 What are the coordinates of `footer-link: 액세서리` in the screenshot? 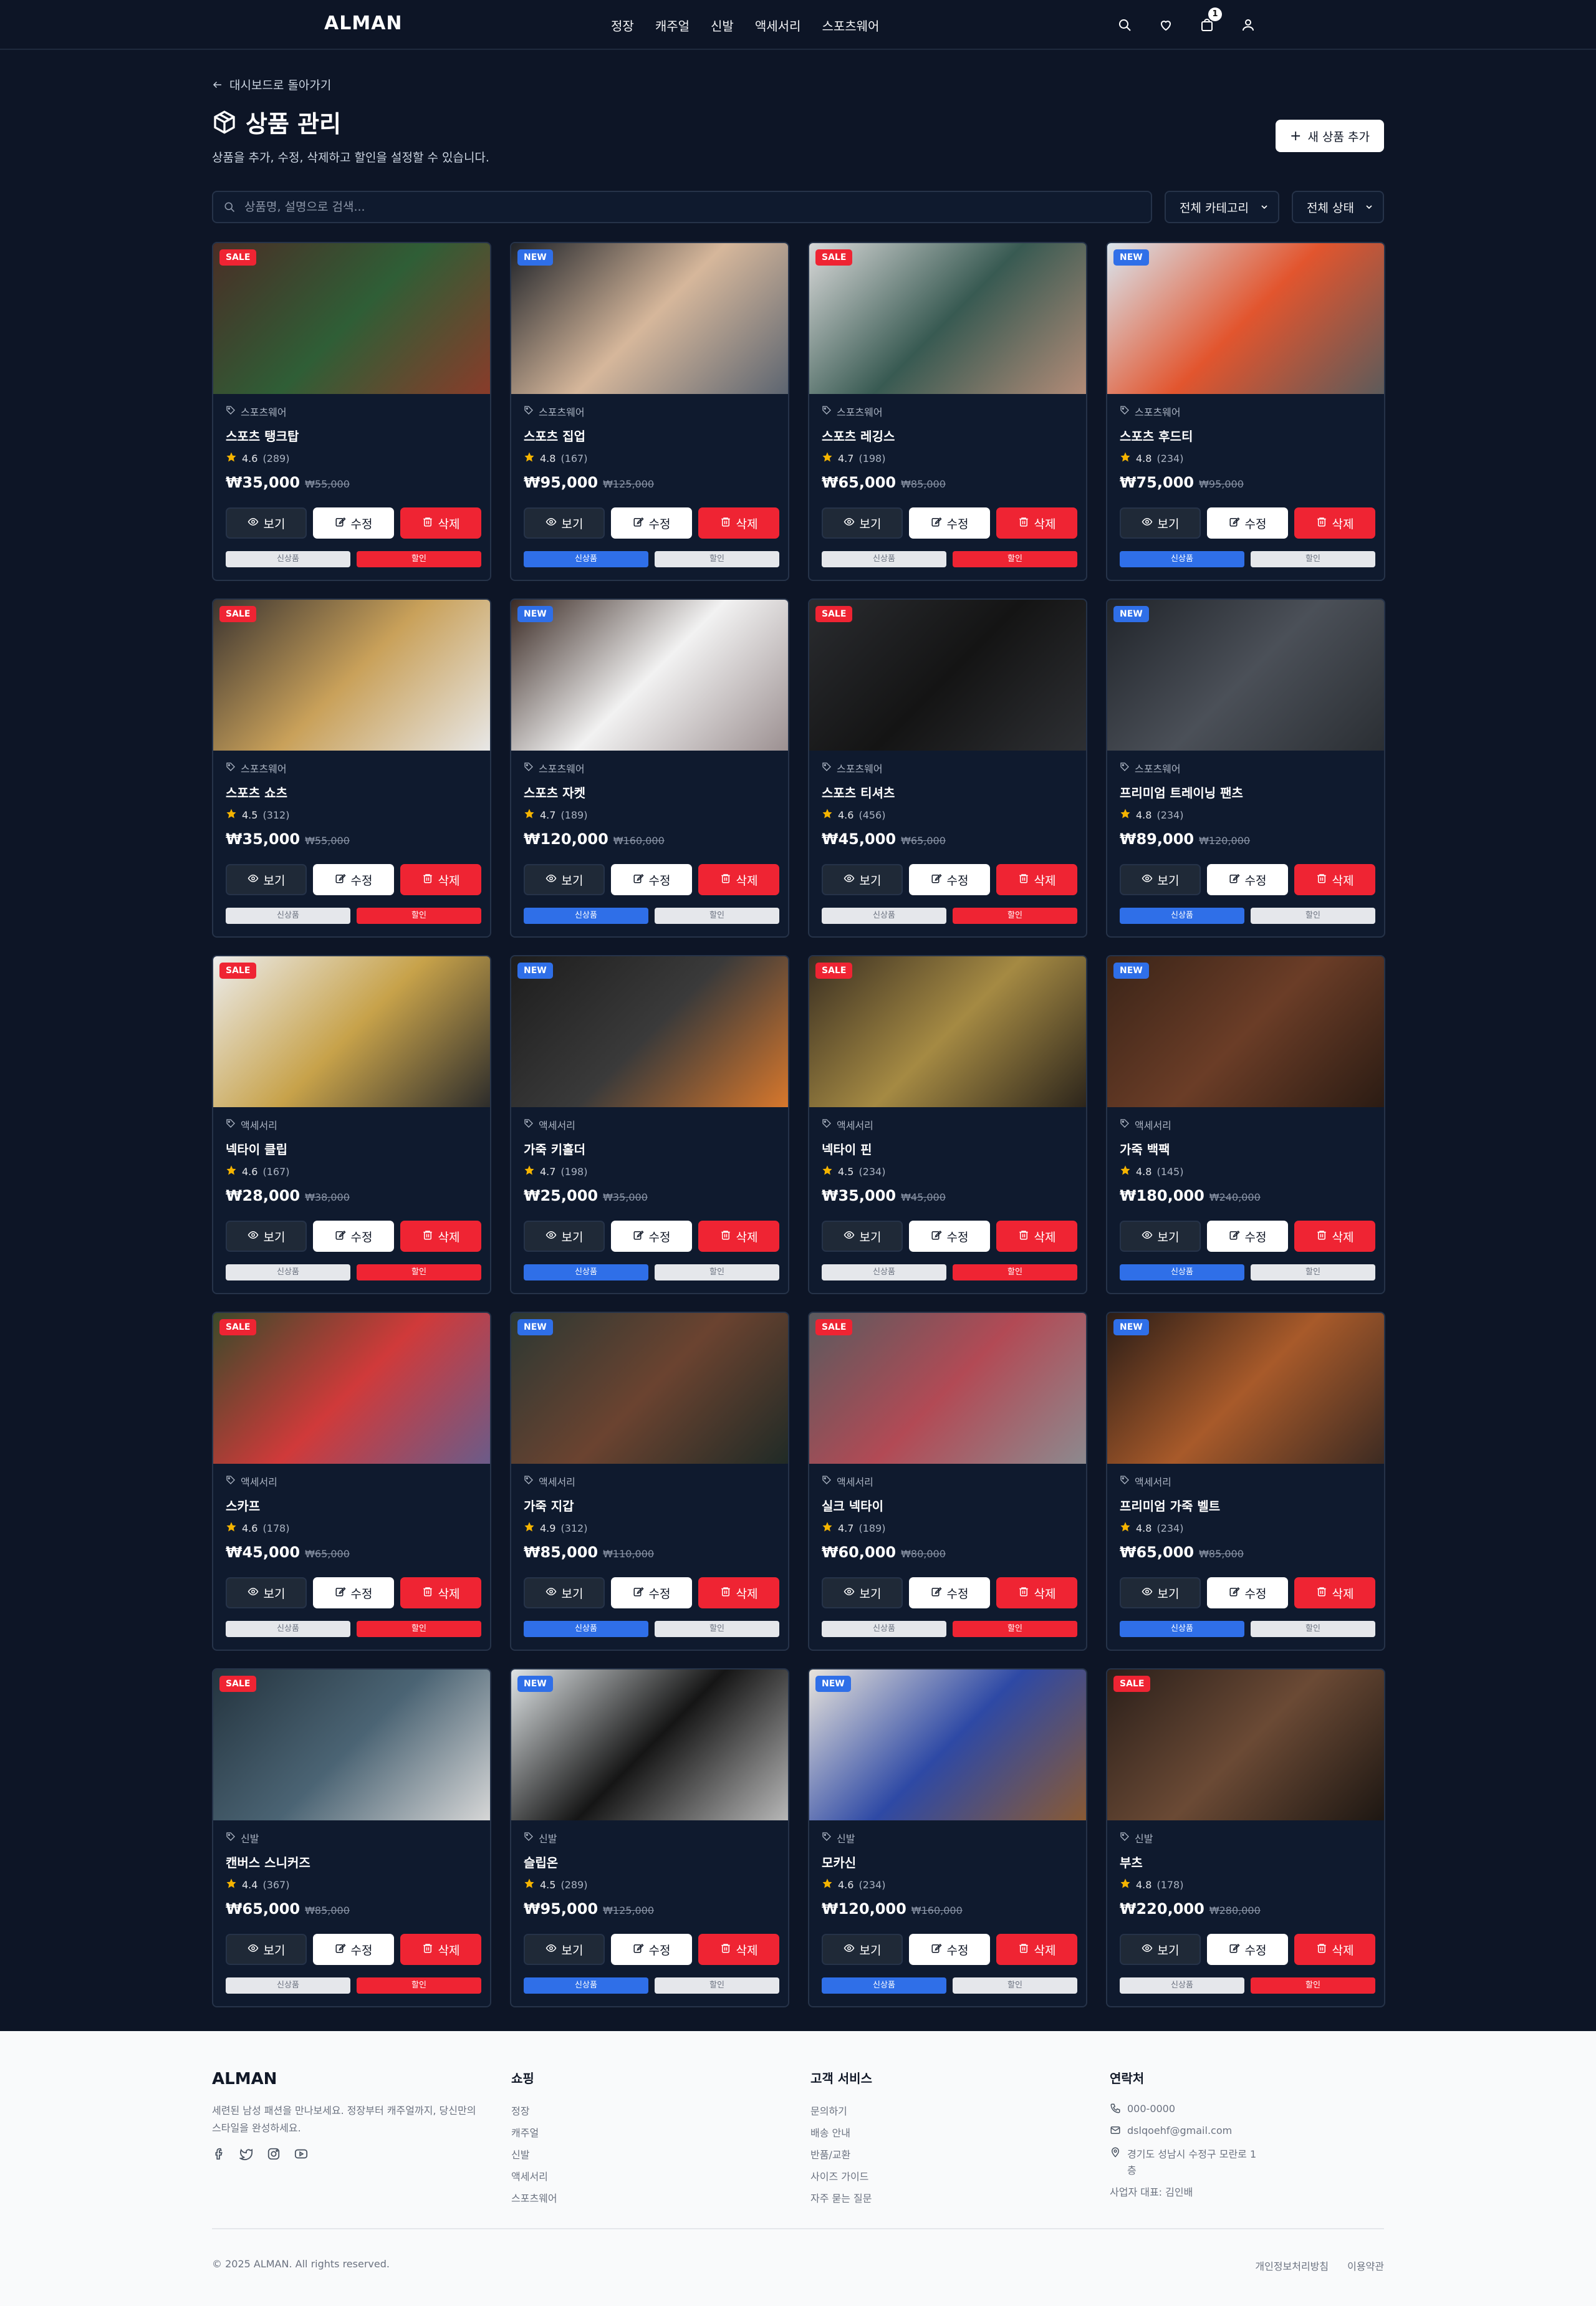 It's located at (534, 2179).